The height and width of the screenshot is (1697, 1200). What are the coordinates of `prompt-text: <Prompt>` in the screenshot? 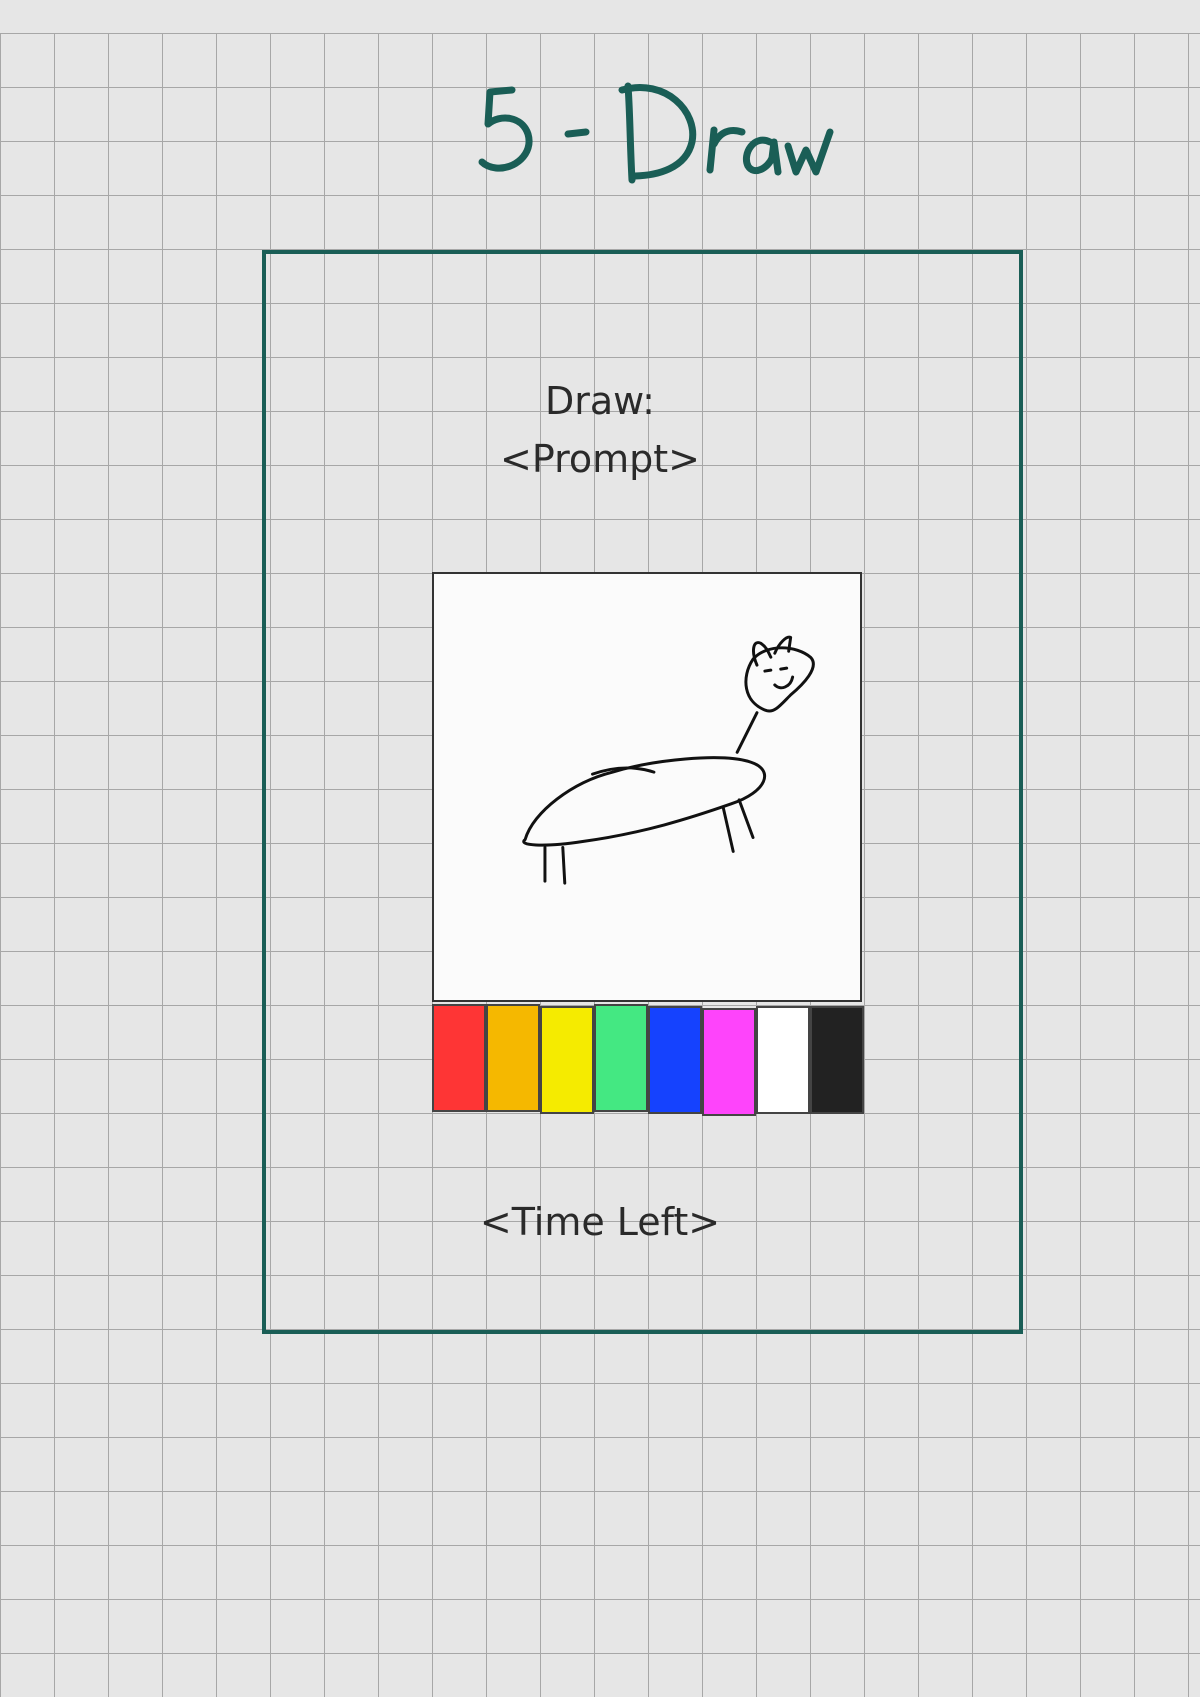 It's located at (599, 459).